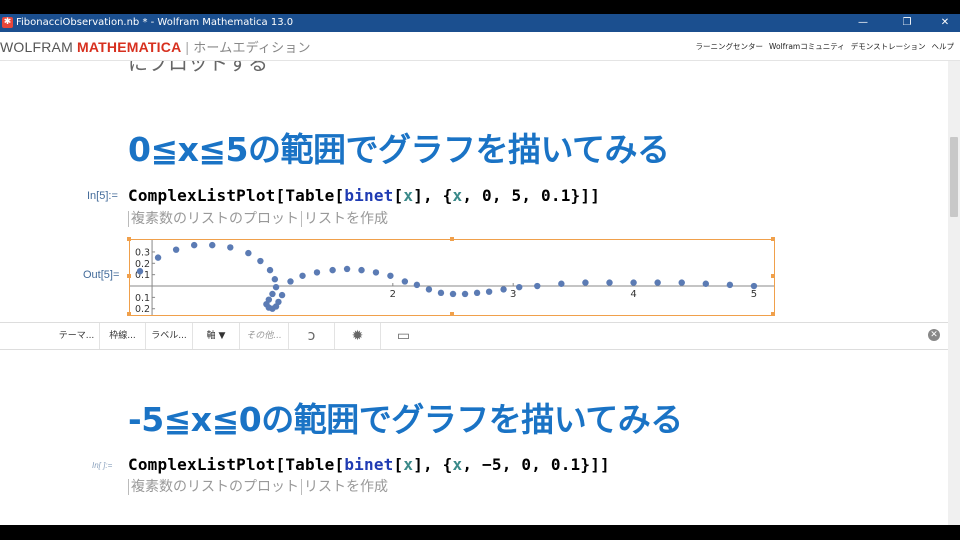 This screenshot has width=960, height=540. I want to click on close-icon: ✕, so click(934, 335).